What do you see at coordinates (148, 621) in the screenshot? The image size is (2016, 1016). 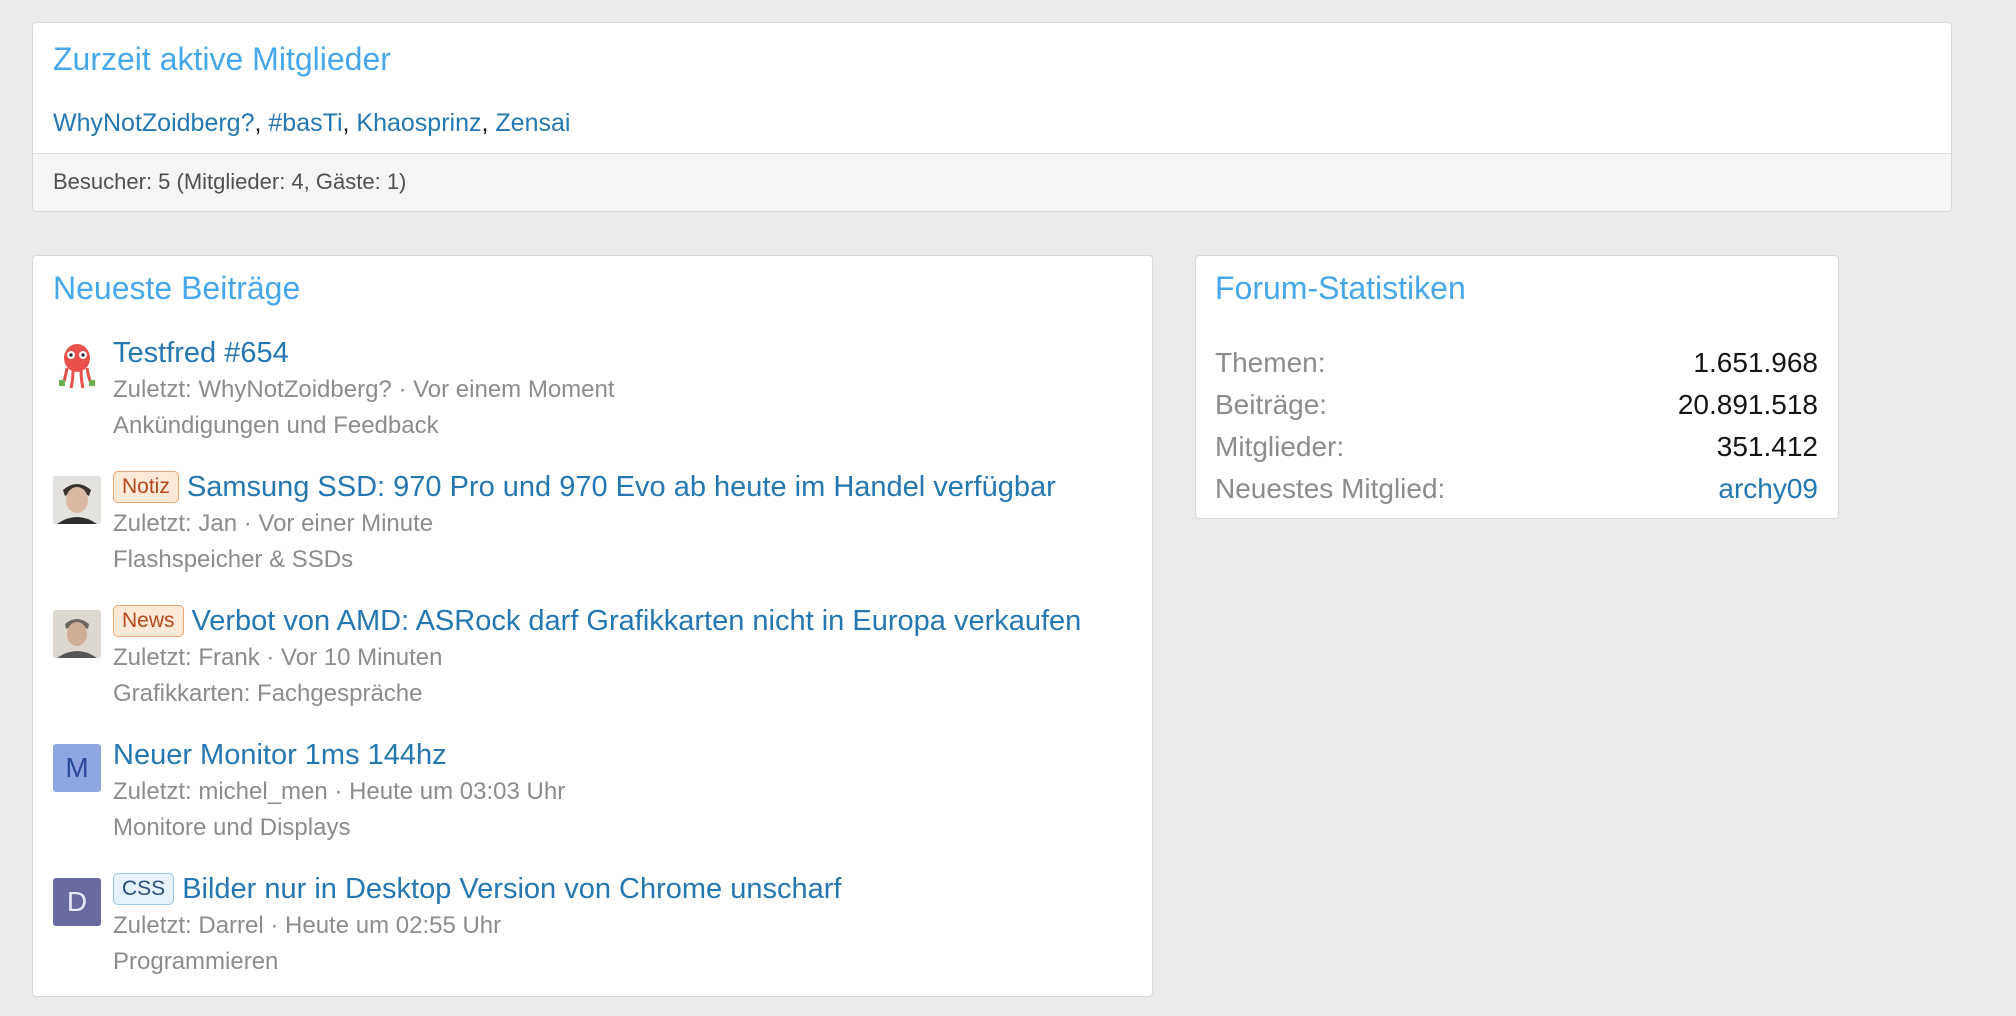 I see `prefix-label: News` at bounding box center [148, 621].